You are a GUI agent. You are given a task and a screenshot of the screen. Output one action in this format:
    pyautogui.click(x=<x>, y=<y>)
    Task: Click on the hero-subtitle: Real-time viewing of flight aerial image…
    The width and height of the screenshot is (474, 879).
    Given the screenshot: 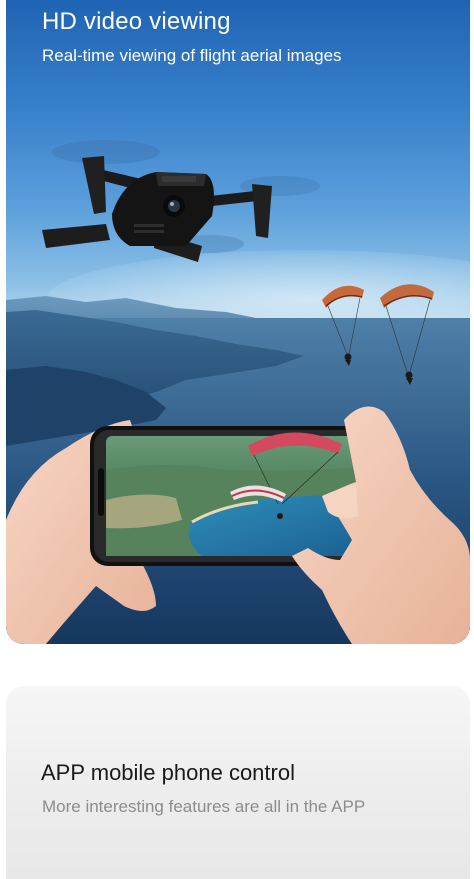 What is the action you would take?
    pyautogui.click(x=192, y=55)
    